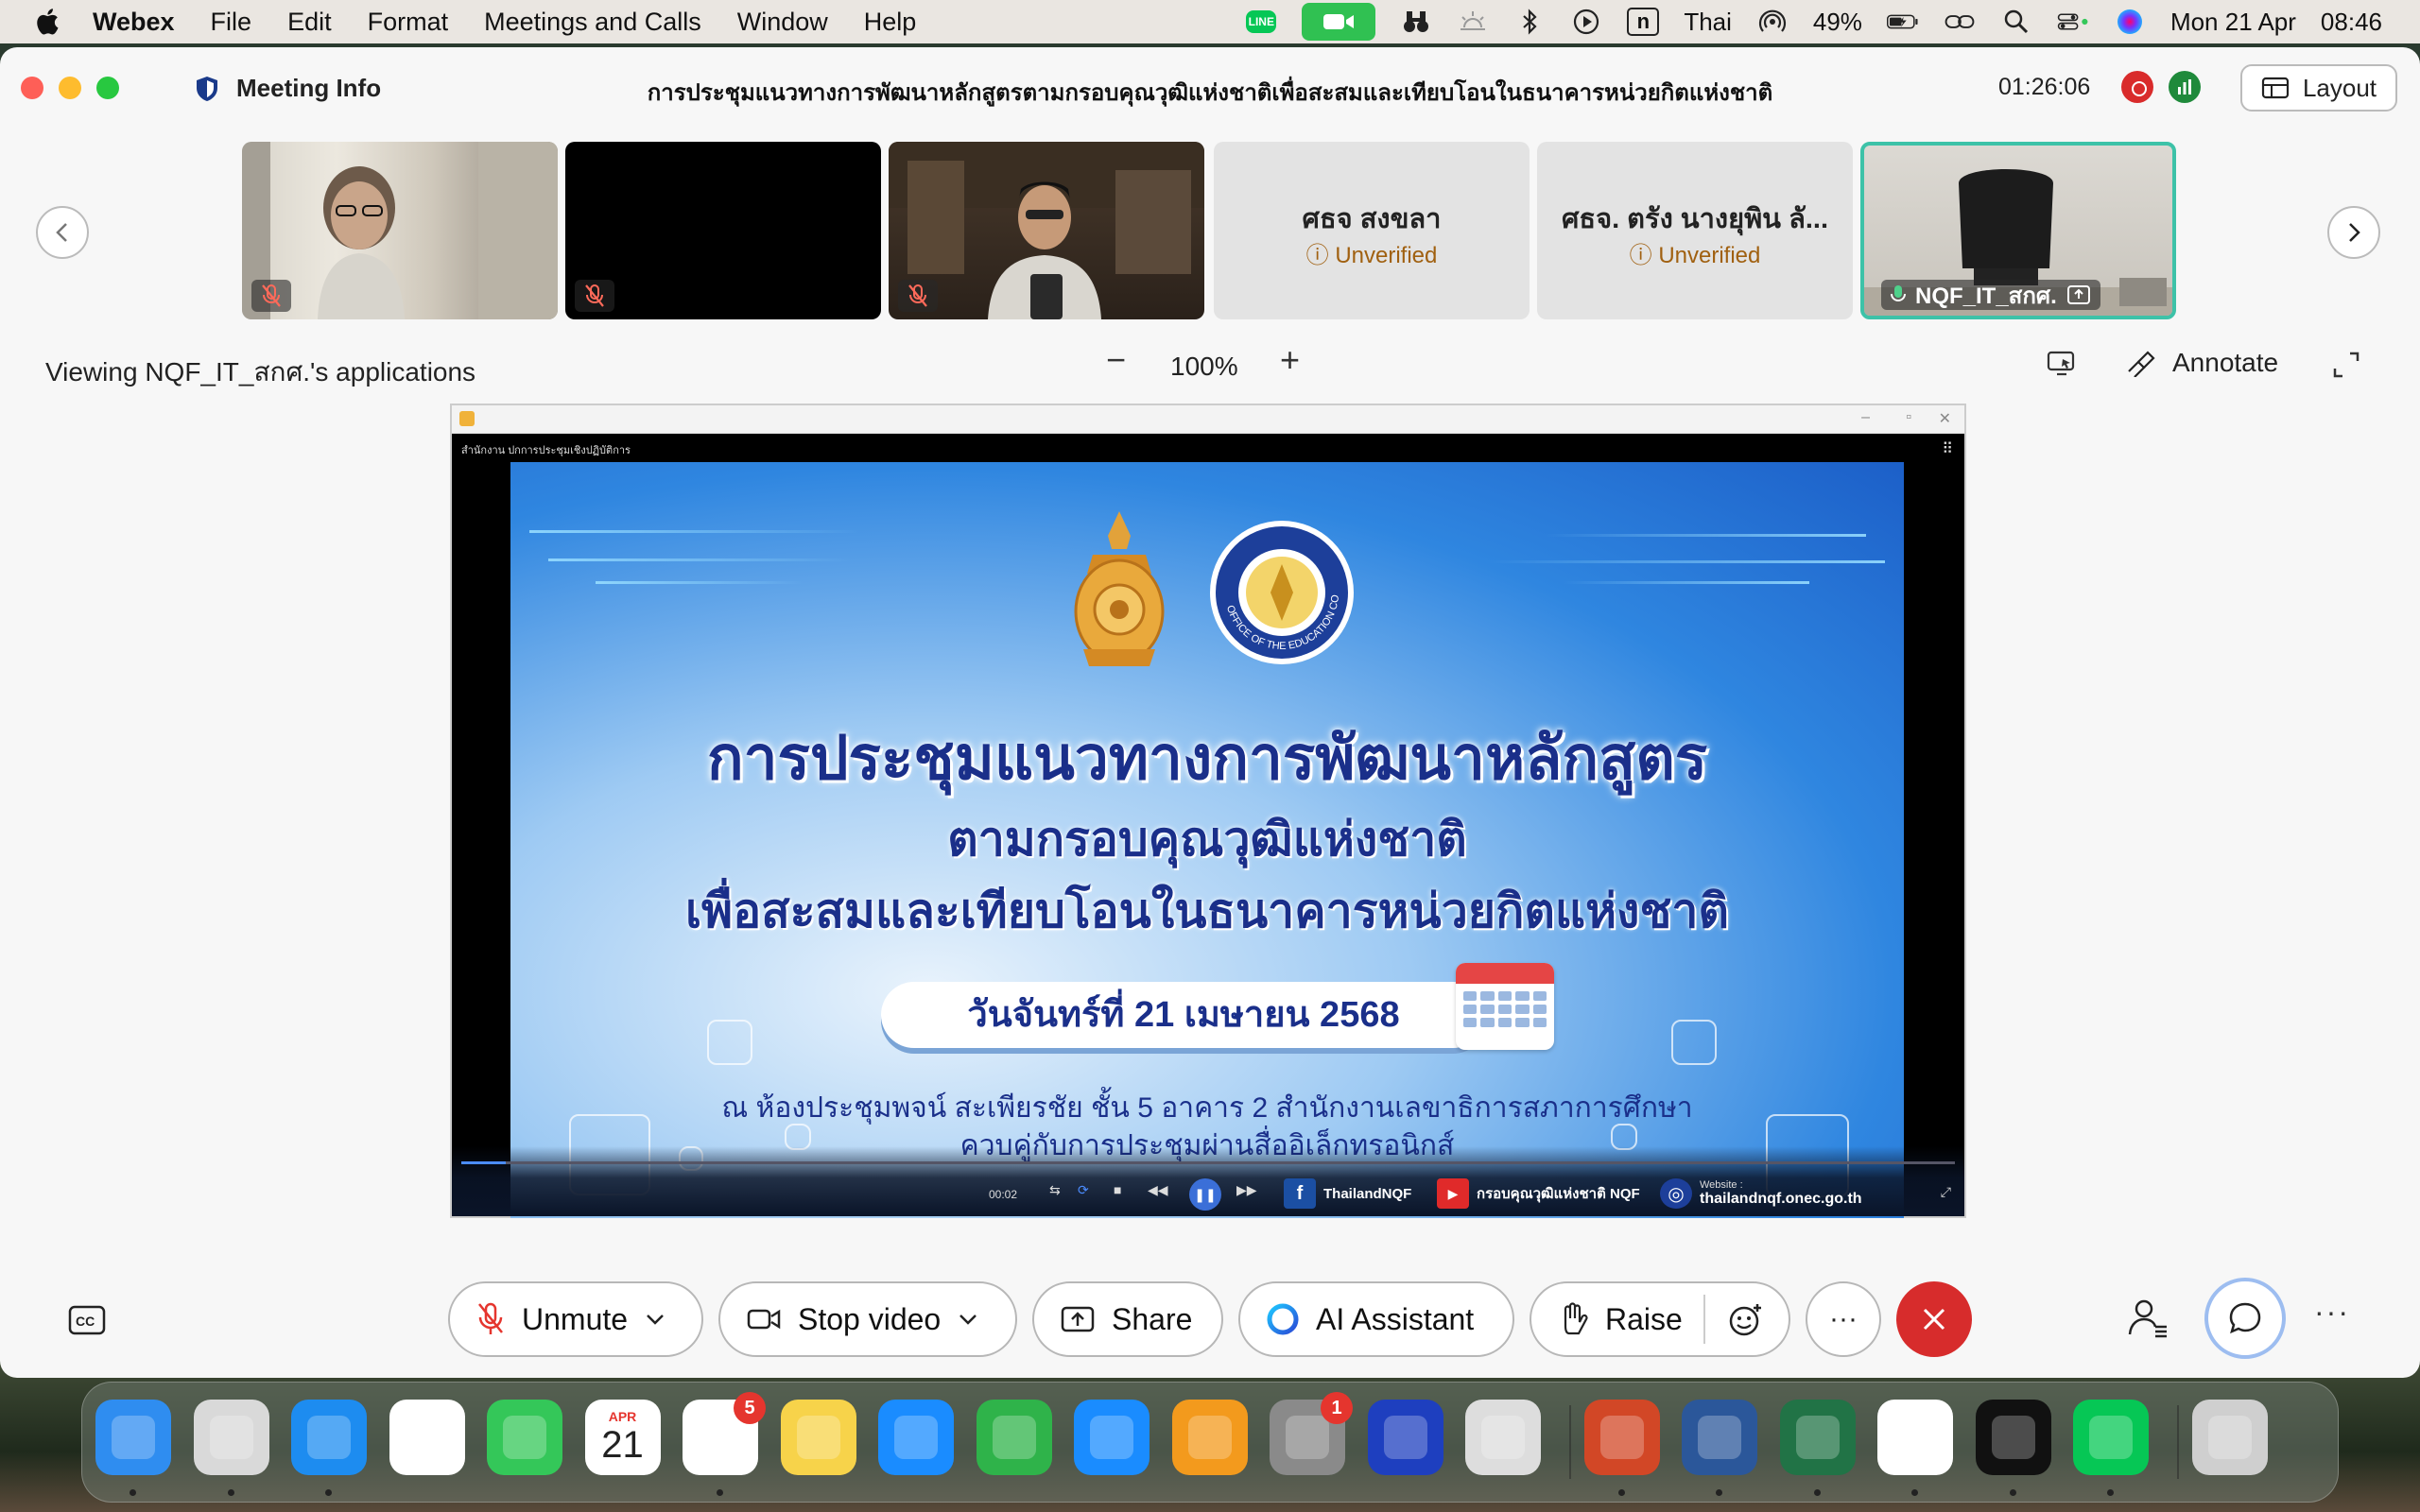 This screenshot has height=1512, width=2420. Describe the element at coordinates (1205, 1194) in the screenshot. I see `pause-button: ❚❚` at that location.